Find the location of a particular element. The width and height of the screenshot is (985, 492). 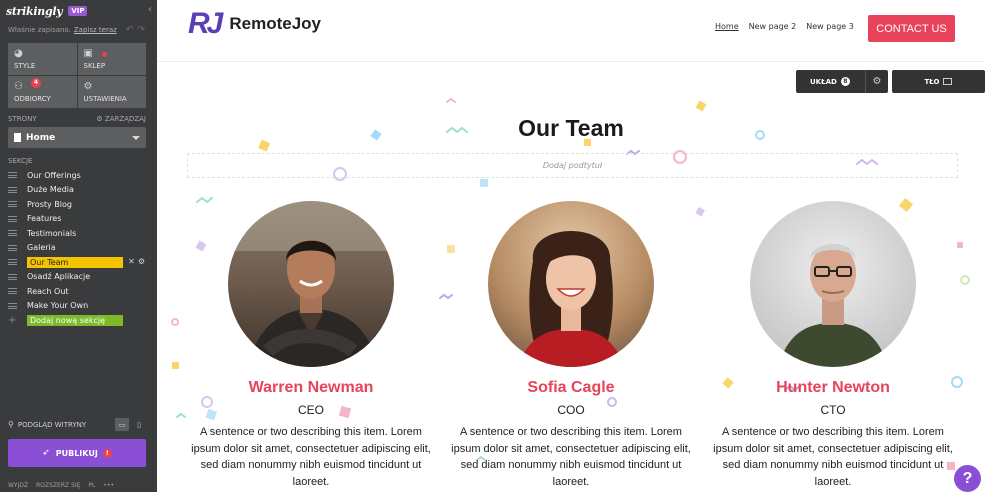

section-item: Galeria is located at coordinates (79, 248).